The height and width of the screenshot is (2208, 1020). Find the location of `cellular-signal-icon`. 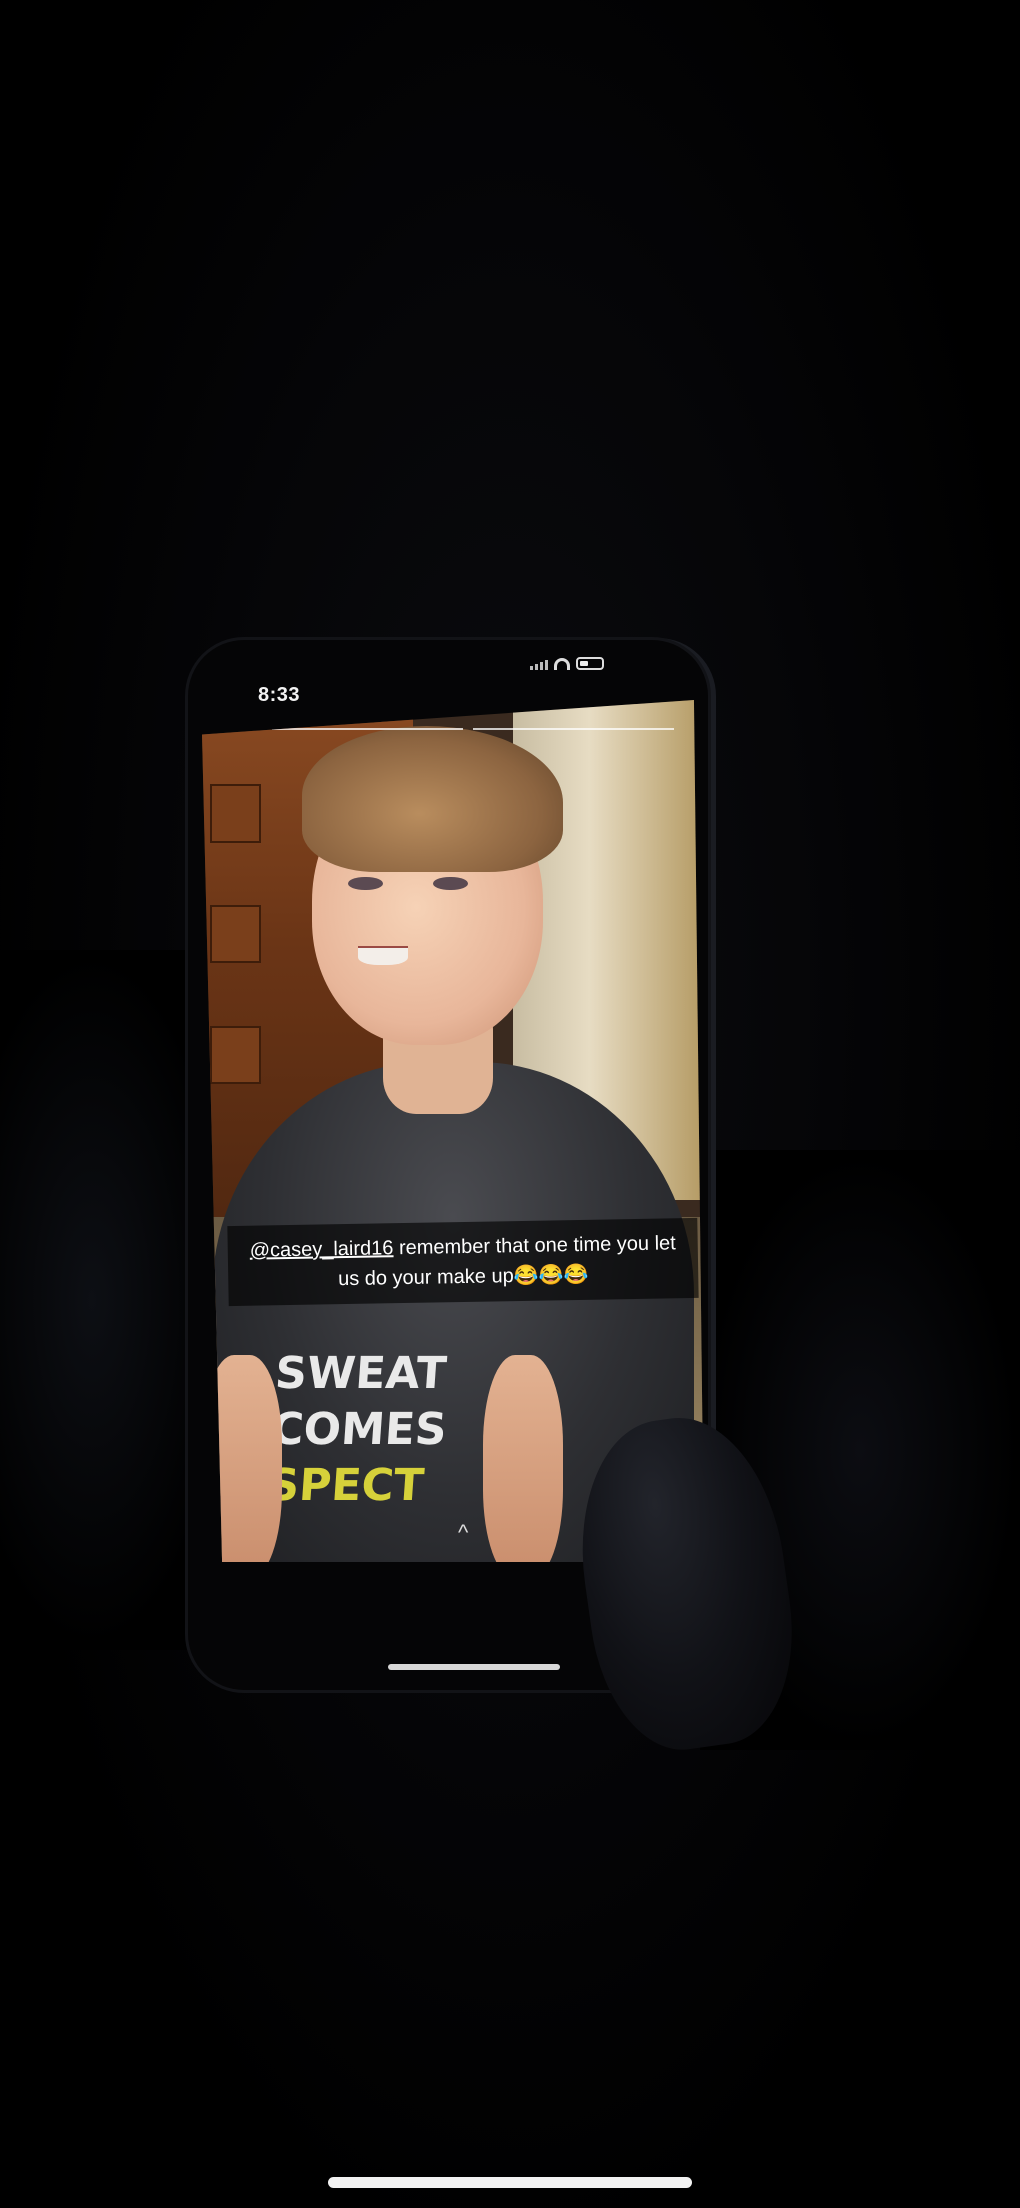

cellular-signal-icon is located at coordinates (539, 664).